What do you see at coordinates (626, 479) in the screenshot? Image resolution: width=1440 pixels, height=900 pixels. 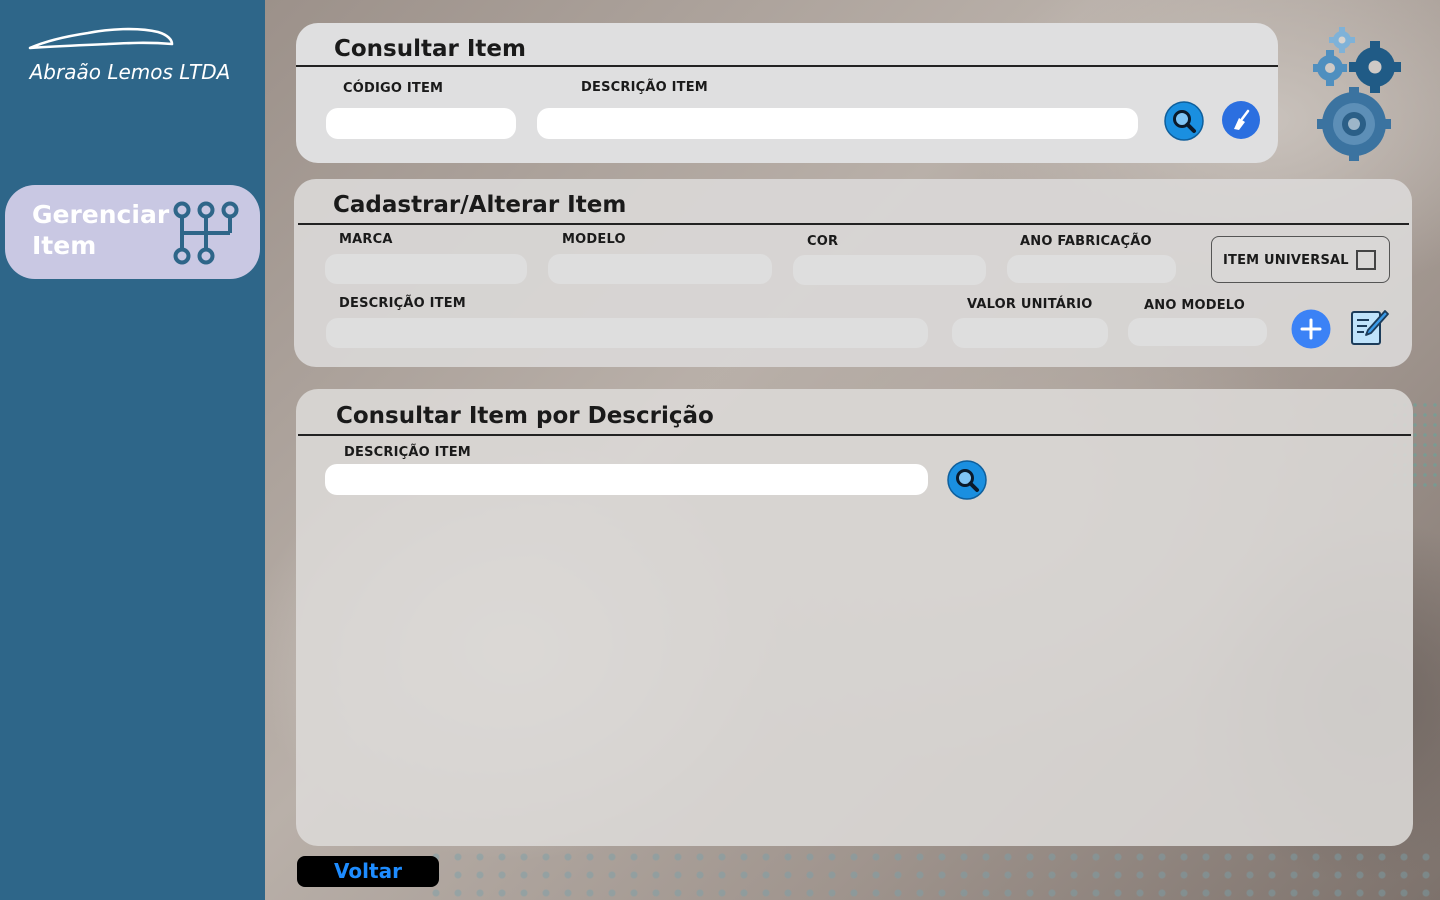 I see `descricao-search-input` at bounding box center [626, 479].